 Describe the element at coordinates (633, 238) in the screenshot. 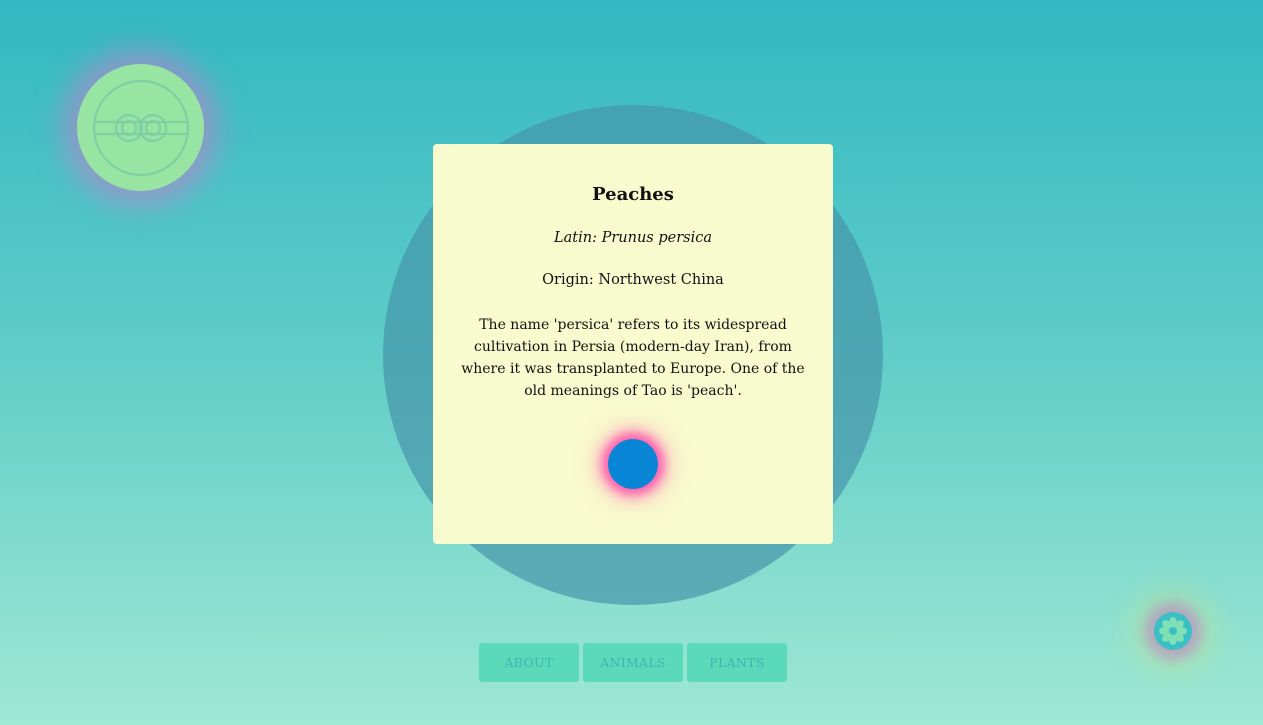

I see `card-latin-name: Latin: Prunus persica` at that location.